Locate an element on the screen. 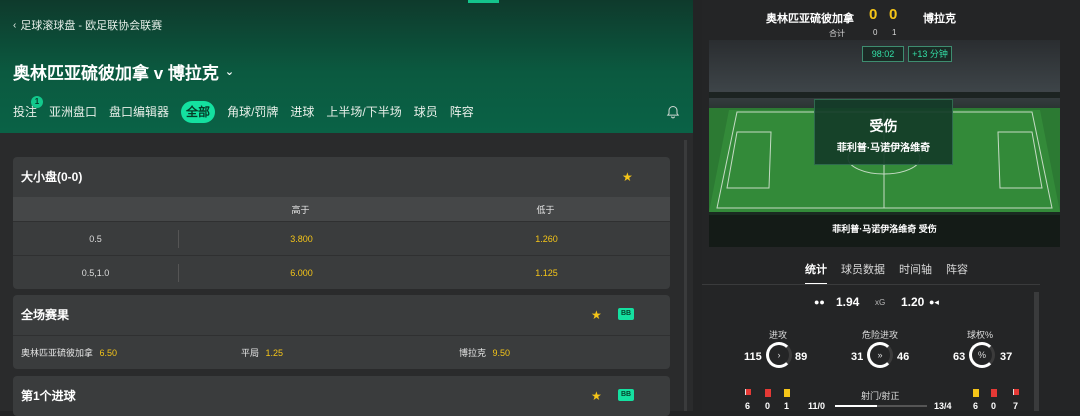 This screenshot has width=1080, height=416. tab-player-stats: 球员数据 is located at coordinates (863, 273).